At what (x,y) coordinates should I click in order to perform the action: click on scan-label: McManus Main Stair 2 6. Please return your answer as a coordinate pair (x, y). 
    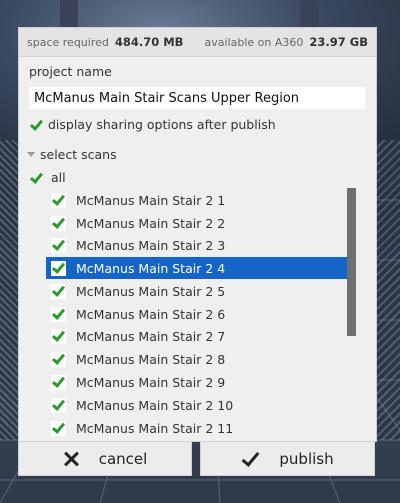
    Looking at the image, I should click on (151, 314).